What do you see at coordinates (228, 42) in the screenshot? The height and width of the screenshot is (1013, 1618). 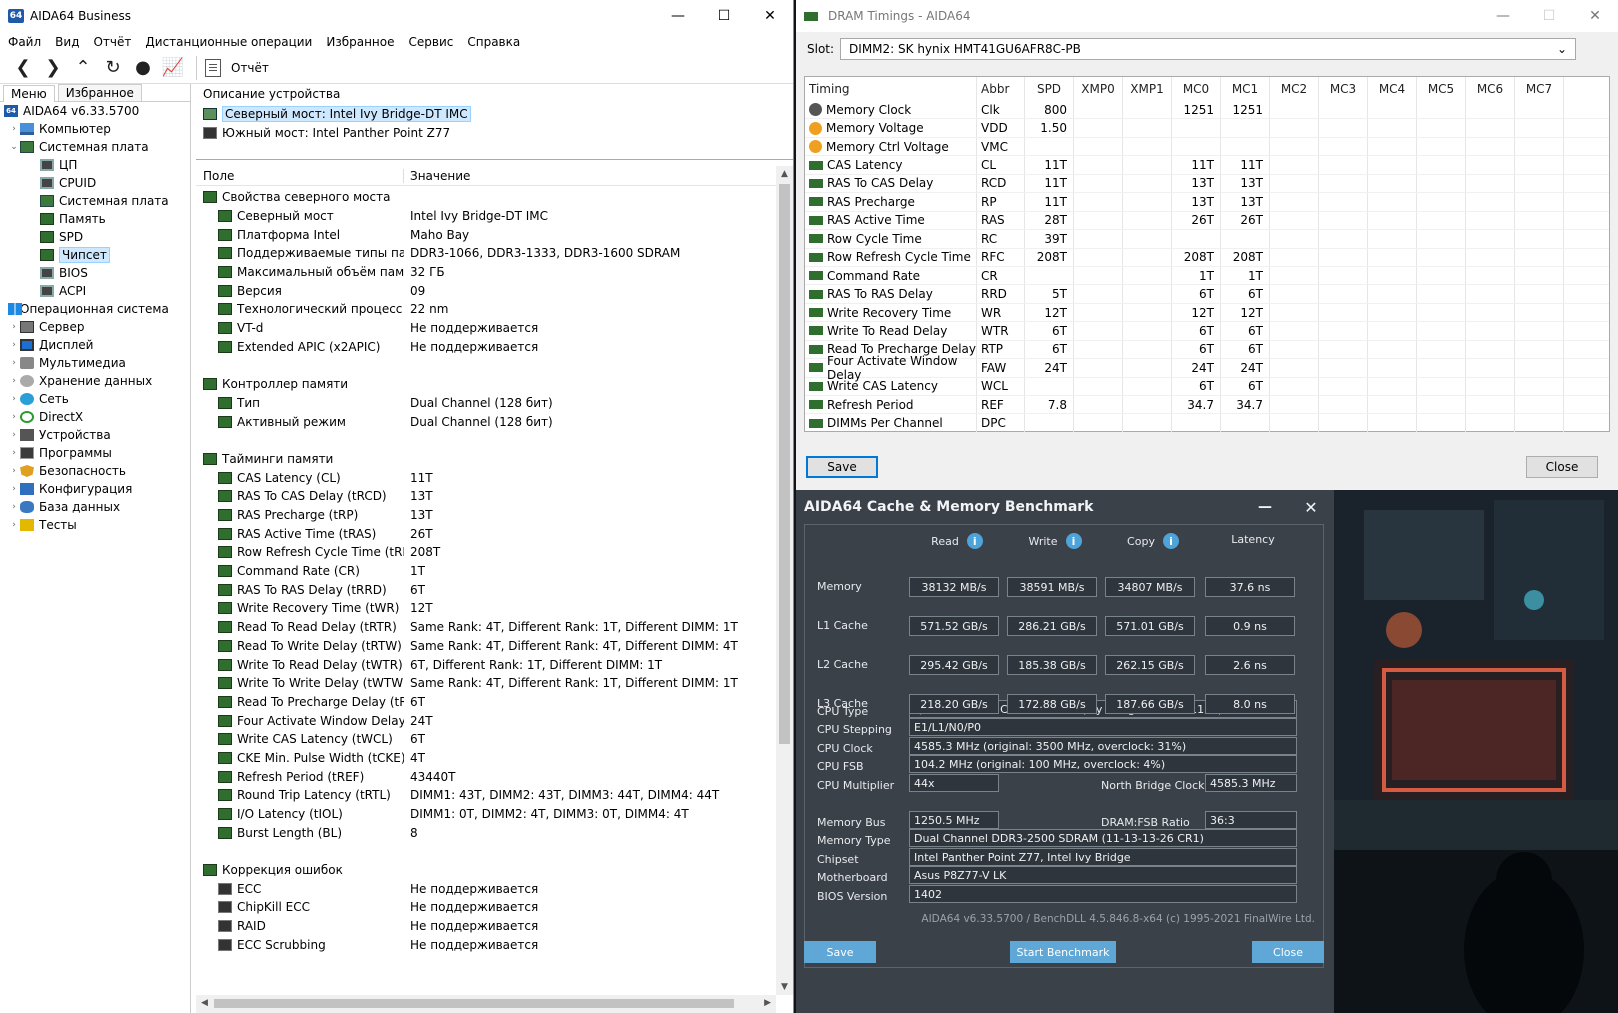 I see `menu-remote: Дистанционные операции` at bounding box center [228, 42].